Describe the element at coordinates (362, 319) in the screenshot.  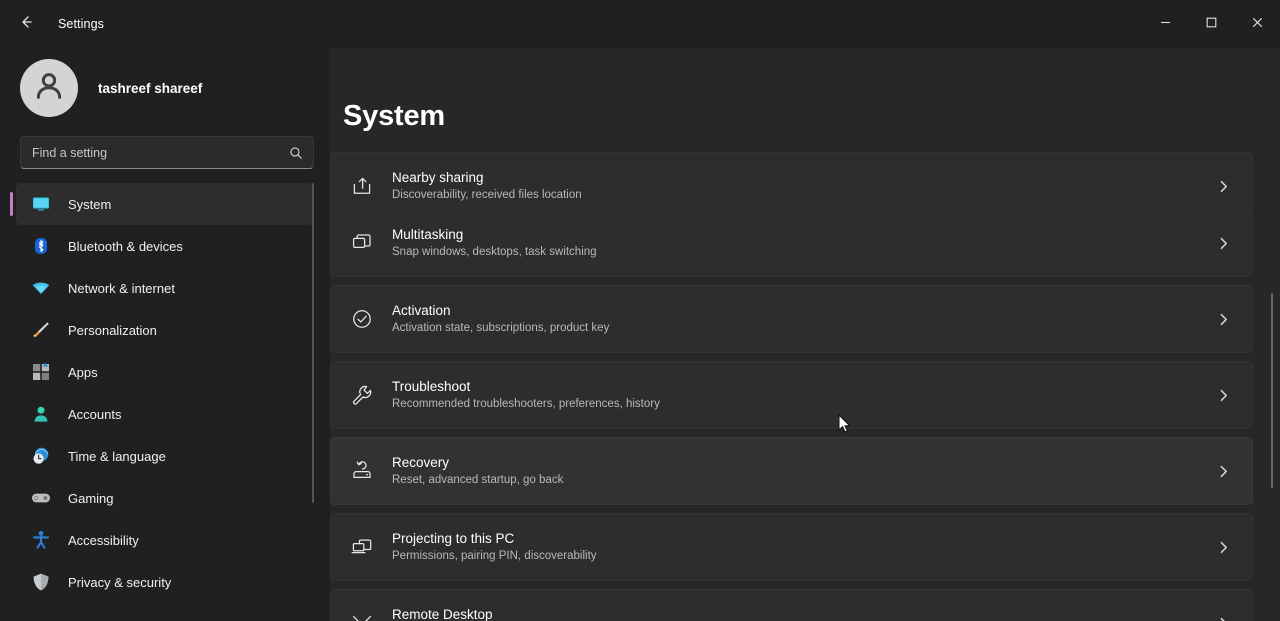
I see `check-circle-icon` at that location.